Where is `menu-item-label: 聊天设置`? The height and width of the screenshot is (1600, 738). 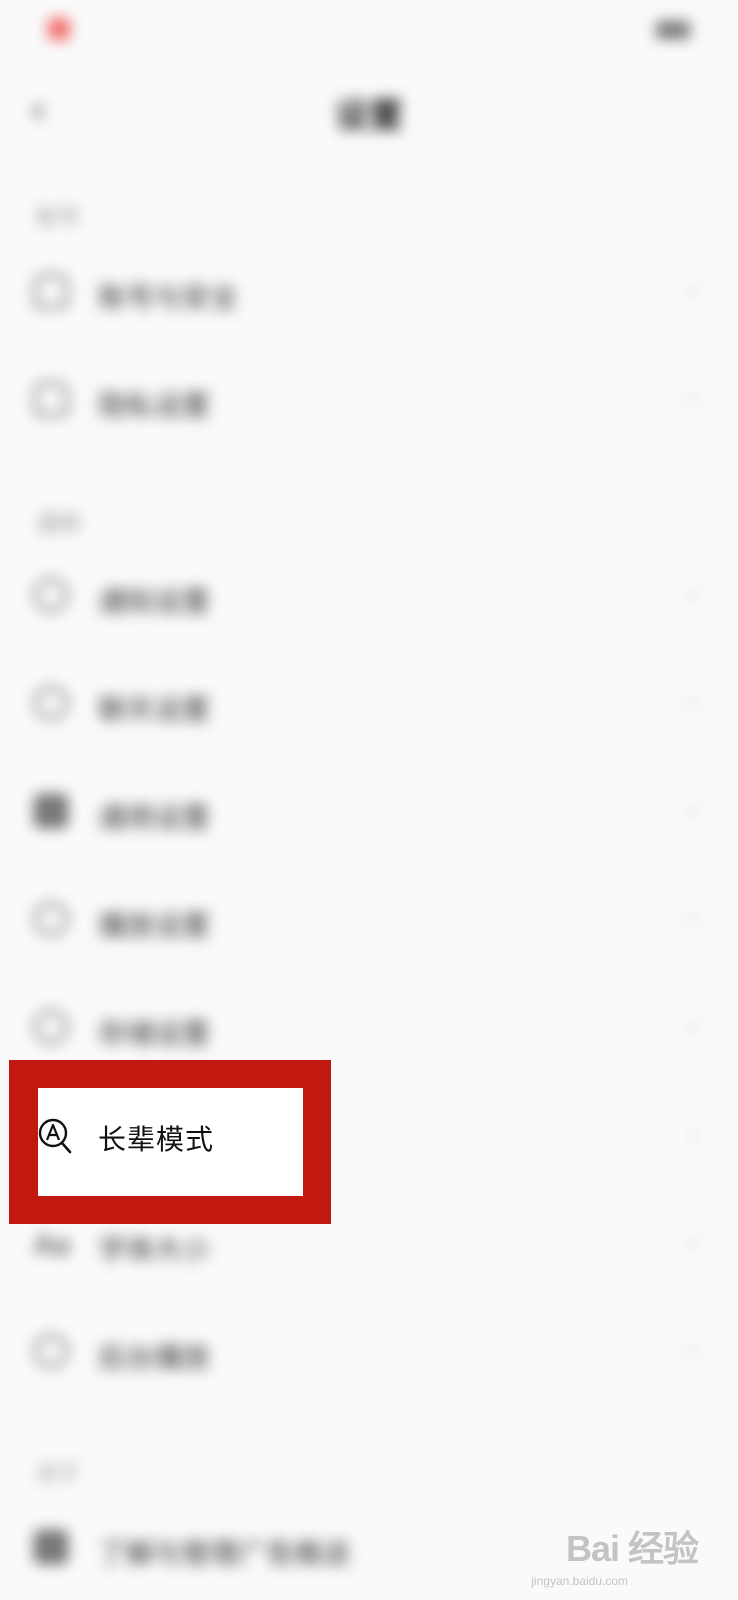 menu-item-label: 聊天设置 is located at coordinates (154, 709).